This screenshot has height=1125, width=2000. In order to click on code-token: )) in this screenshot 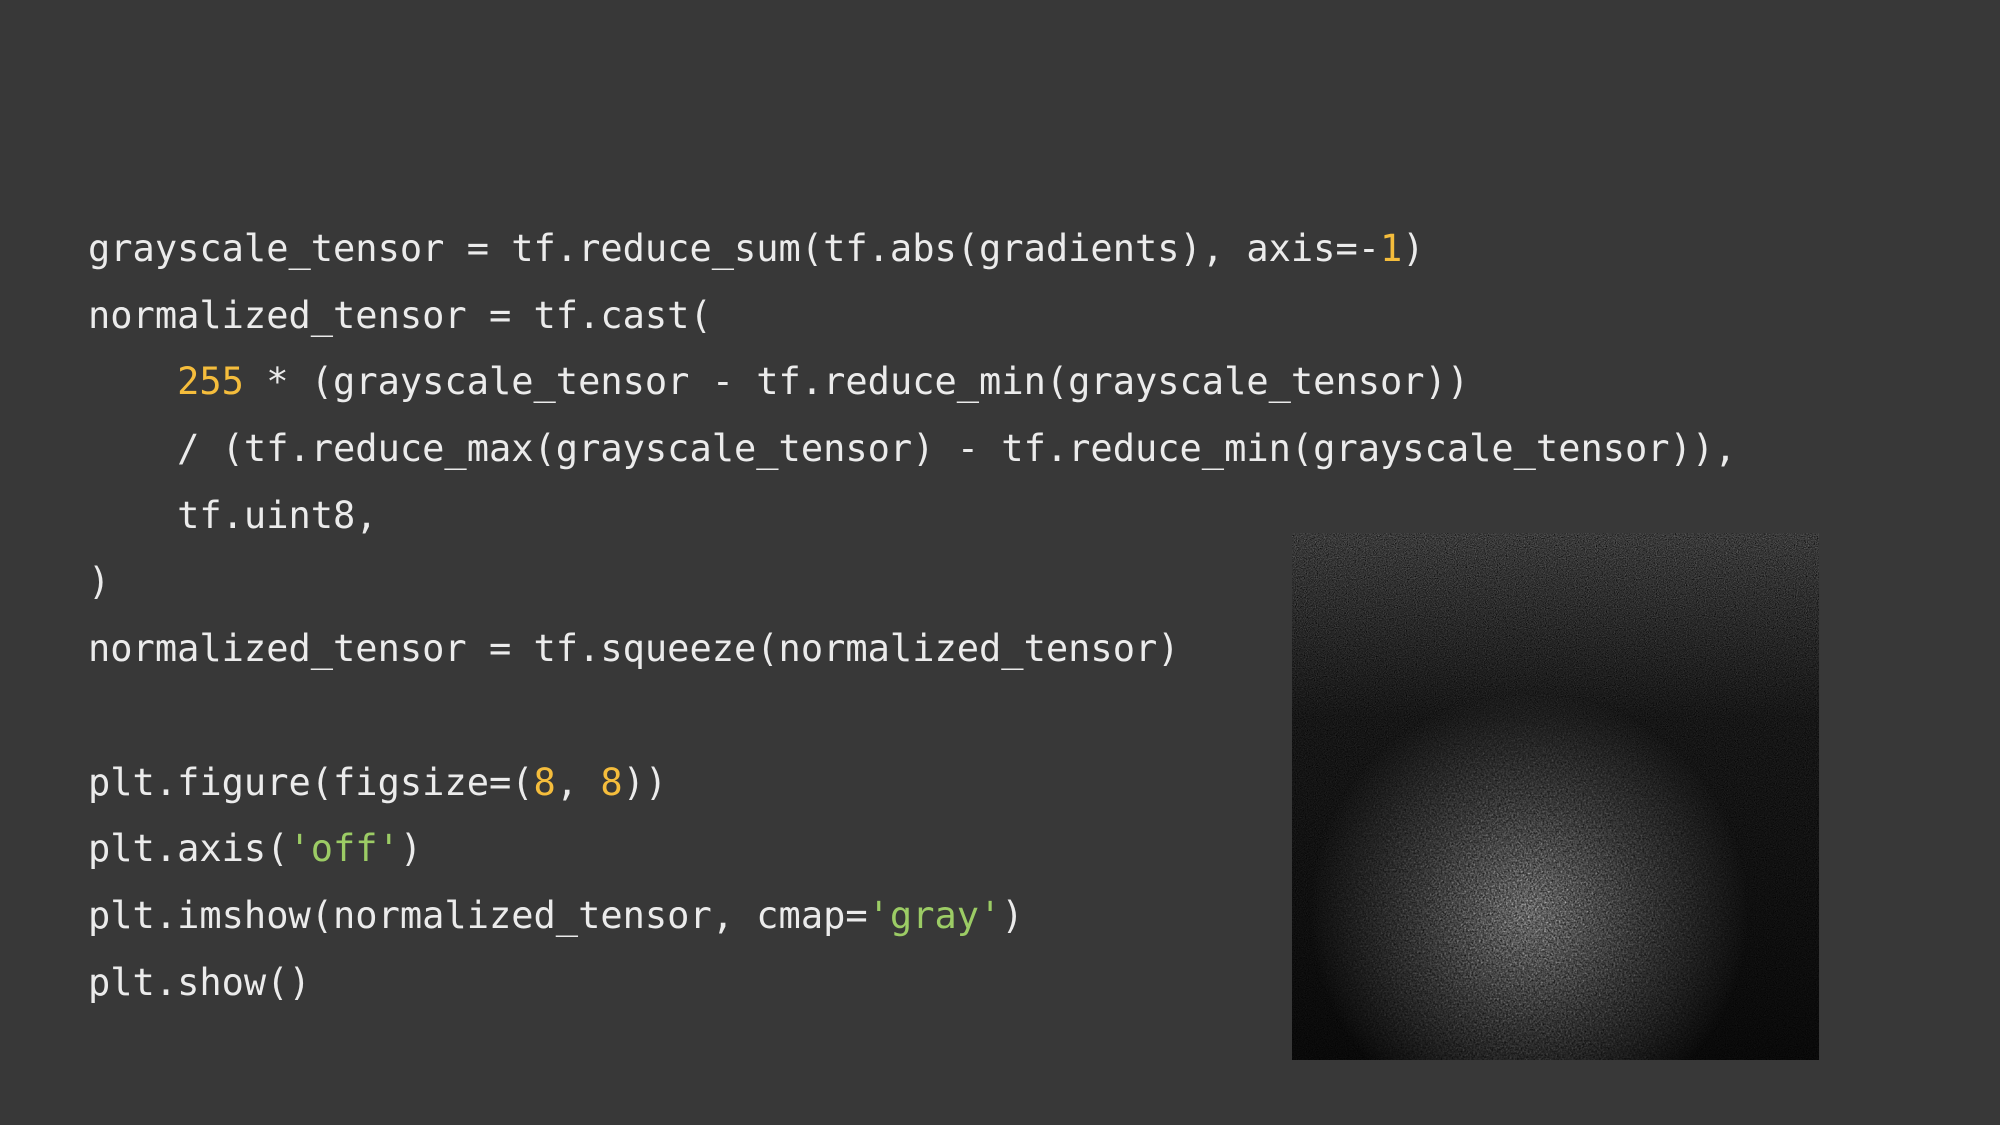, I will do `click(645, 782)`.